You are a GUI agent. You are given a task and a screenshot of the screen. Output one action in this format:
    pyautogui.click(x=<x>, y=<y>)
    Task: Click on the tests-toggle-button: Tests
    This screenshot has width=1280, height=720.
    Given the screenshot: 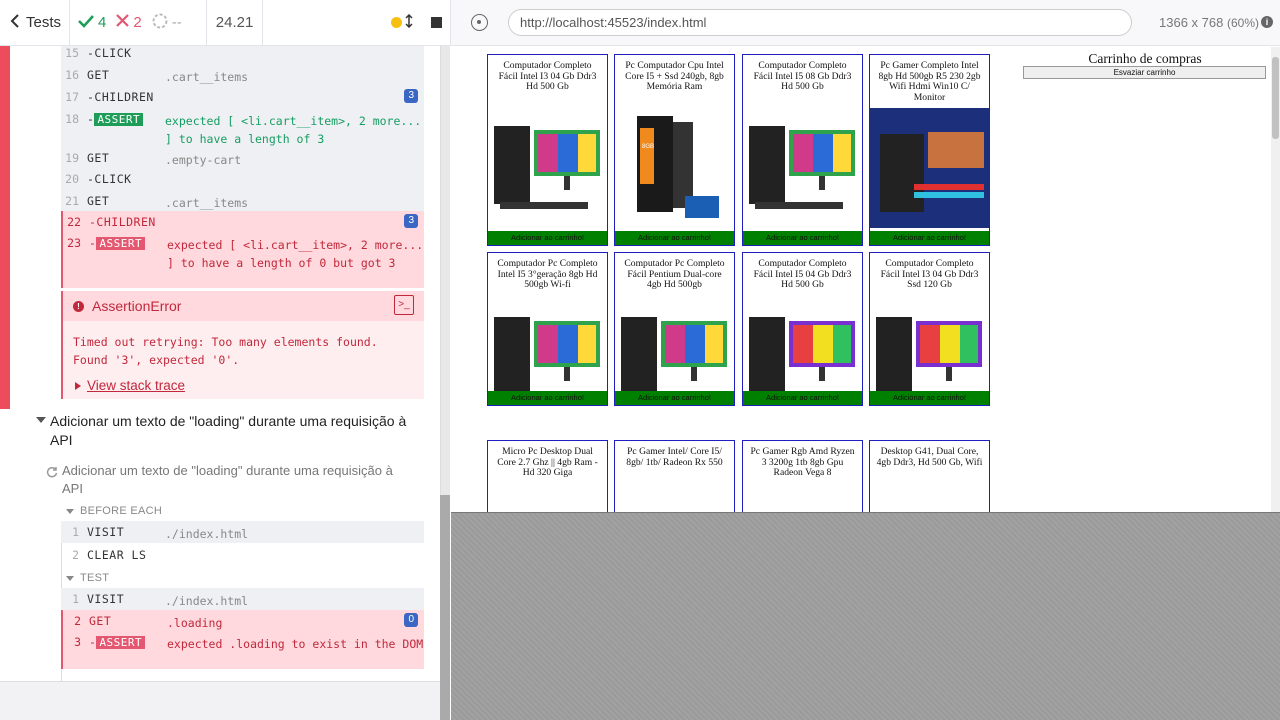 What is the action you would take?
    pyautogui.click(x=35, y=22)
    